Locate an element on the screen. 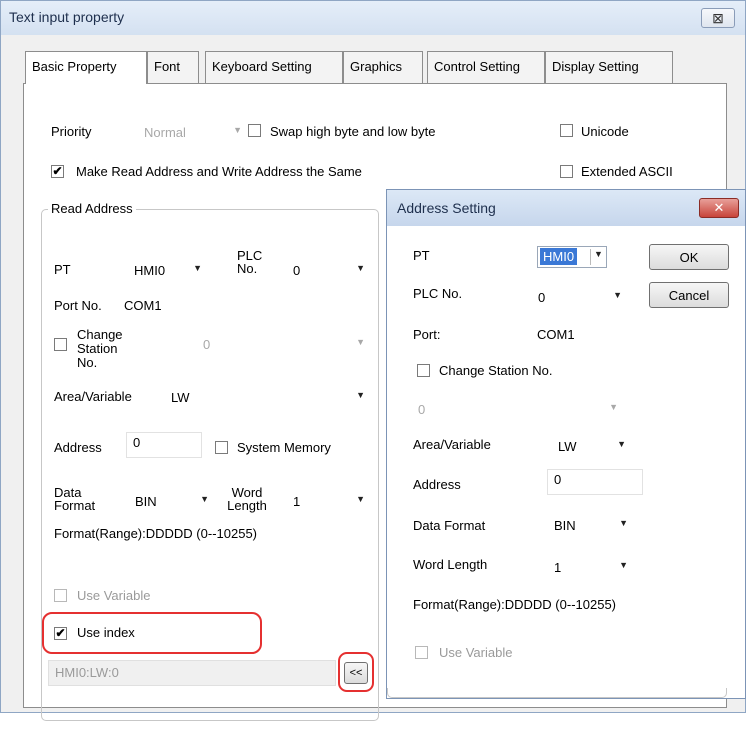 The image size is (746, 733). change-station-label: Change Station No. is located at coordinates (100, 348).